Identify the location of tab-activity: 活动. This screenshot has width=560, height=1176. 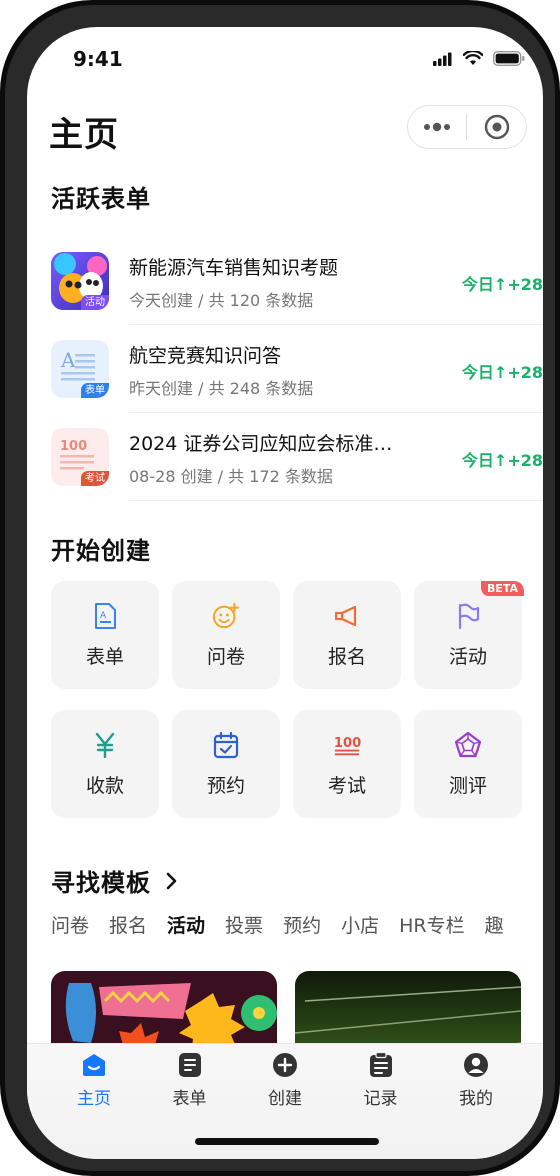
(186, 931).